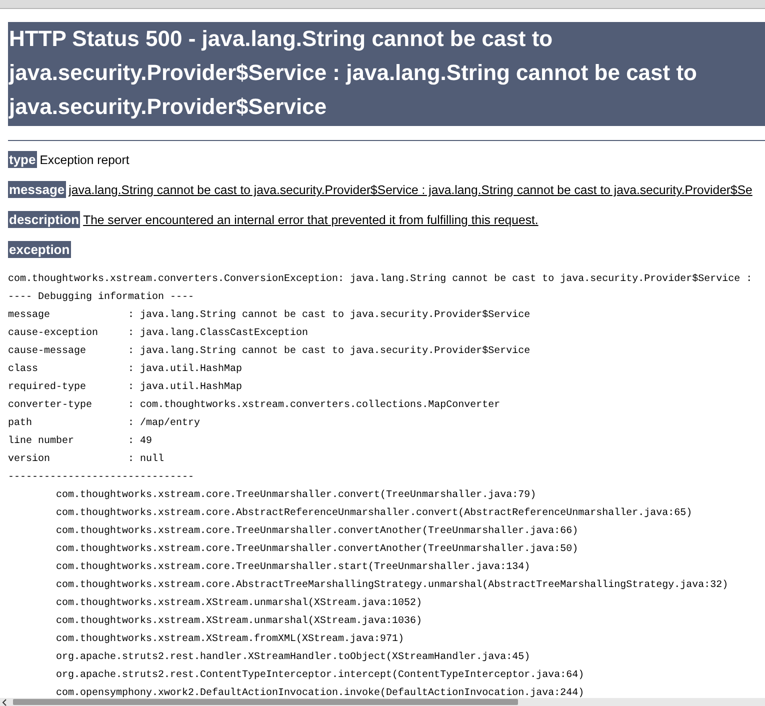  I want to click on stack-frame: com.thoughtworks.xstream.core.TreeUnmarshaller.convert(TreeUnmarshaller.java:79), so click(386, 496).